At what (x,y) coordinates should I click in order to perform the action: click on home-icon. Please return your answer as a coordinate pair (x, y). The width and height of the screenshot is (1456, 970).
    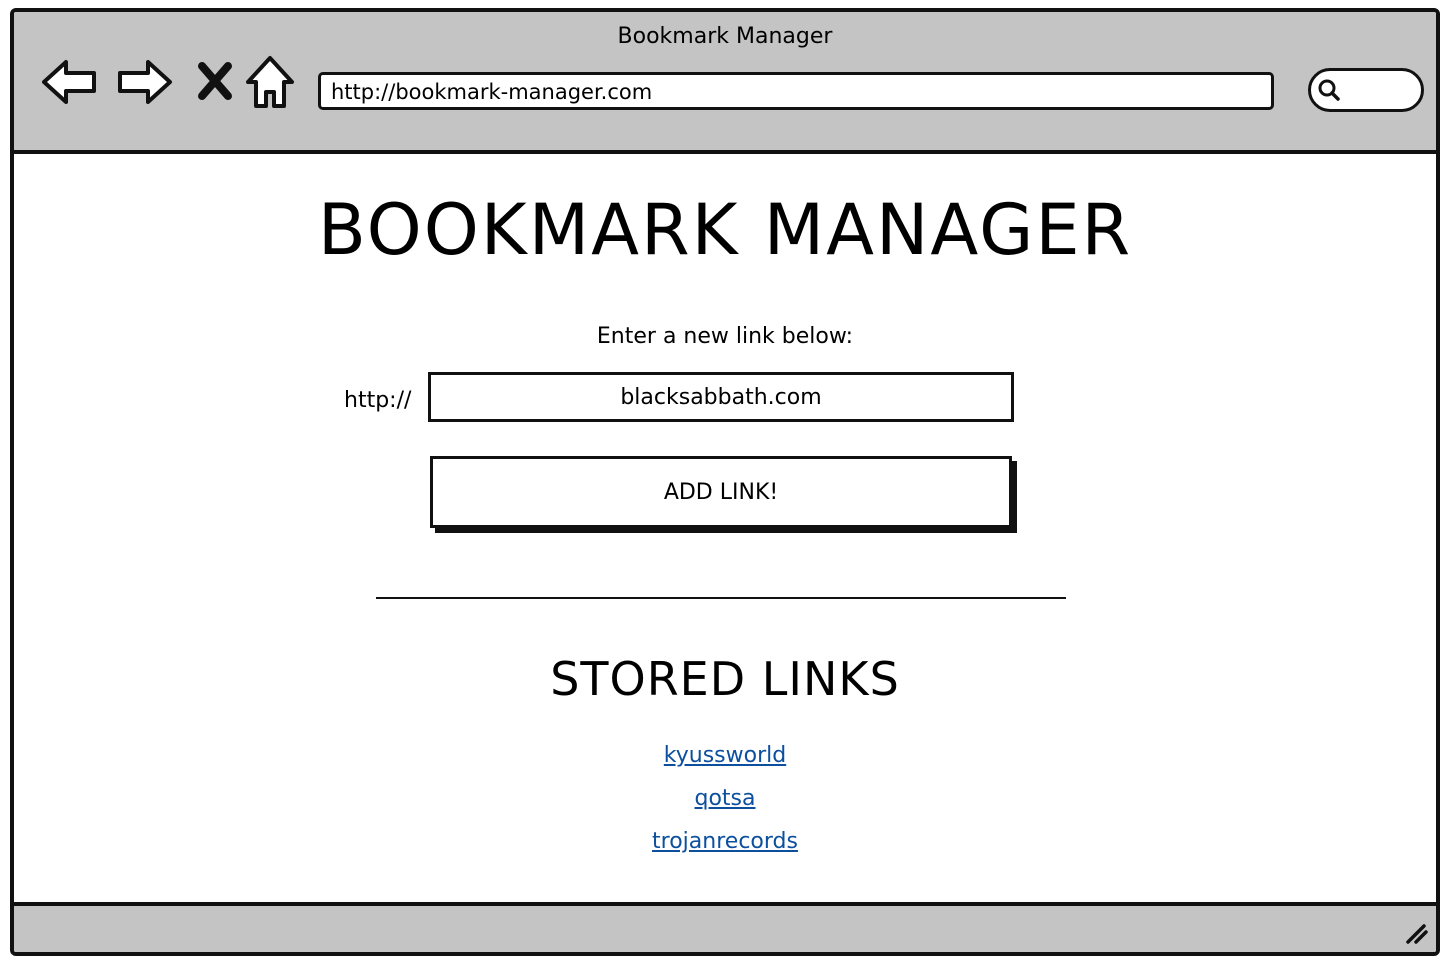
    Looking at the image, I should click on (270, 82).